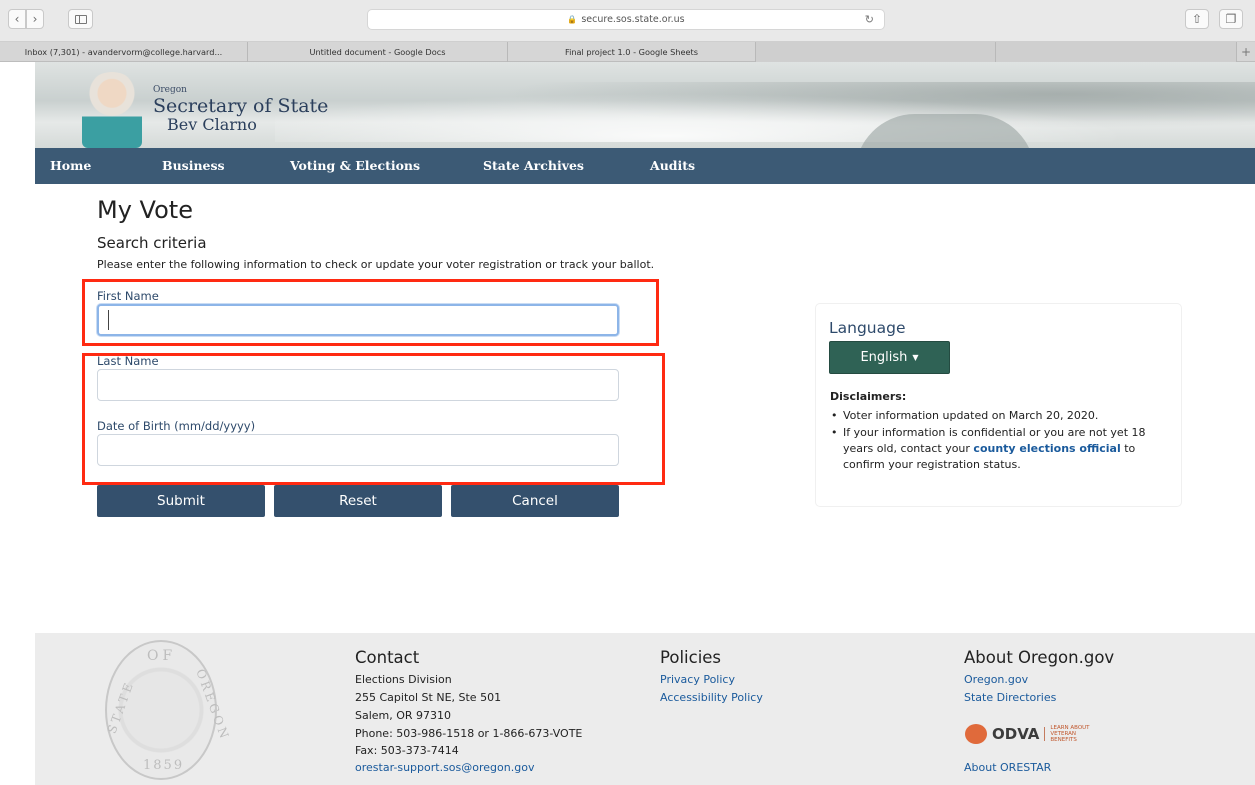 Image resolution: width=1255 pixels, height=785 pixels. What do you see at coordinates (70, 166) in the screenshot?
I see `nav-home: Home` at bounding box center [70, 166].